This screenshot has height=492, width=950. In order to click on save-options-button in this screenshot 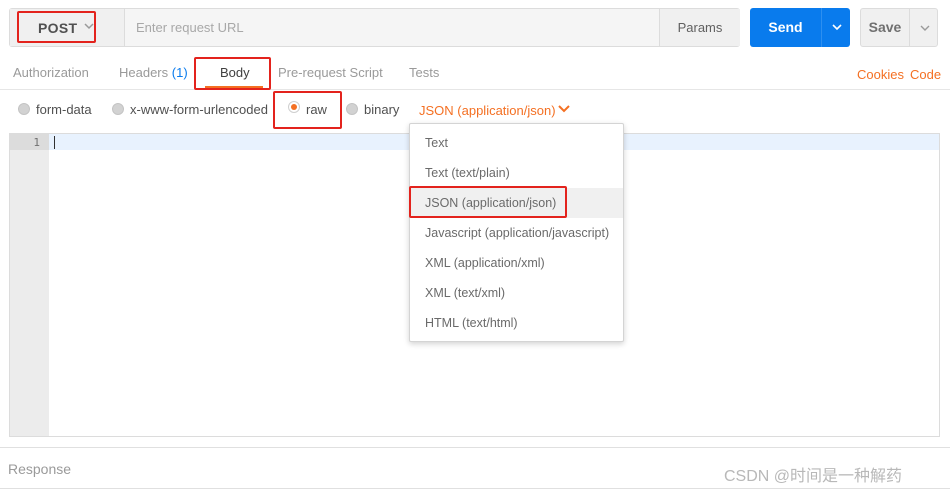, I will do `click(923, 27)`.